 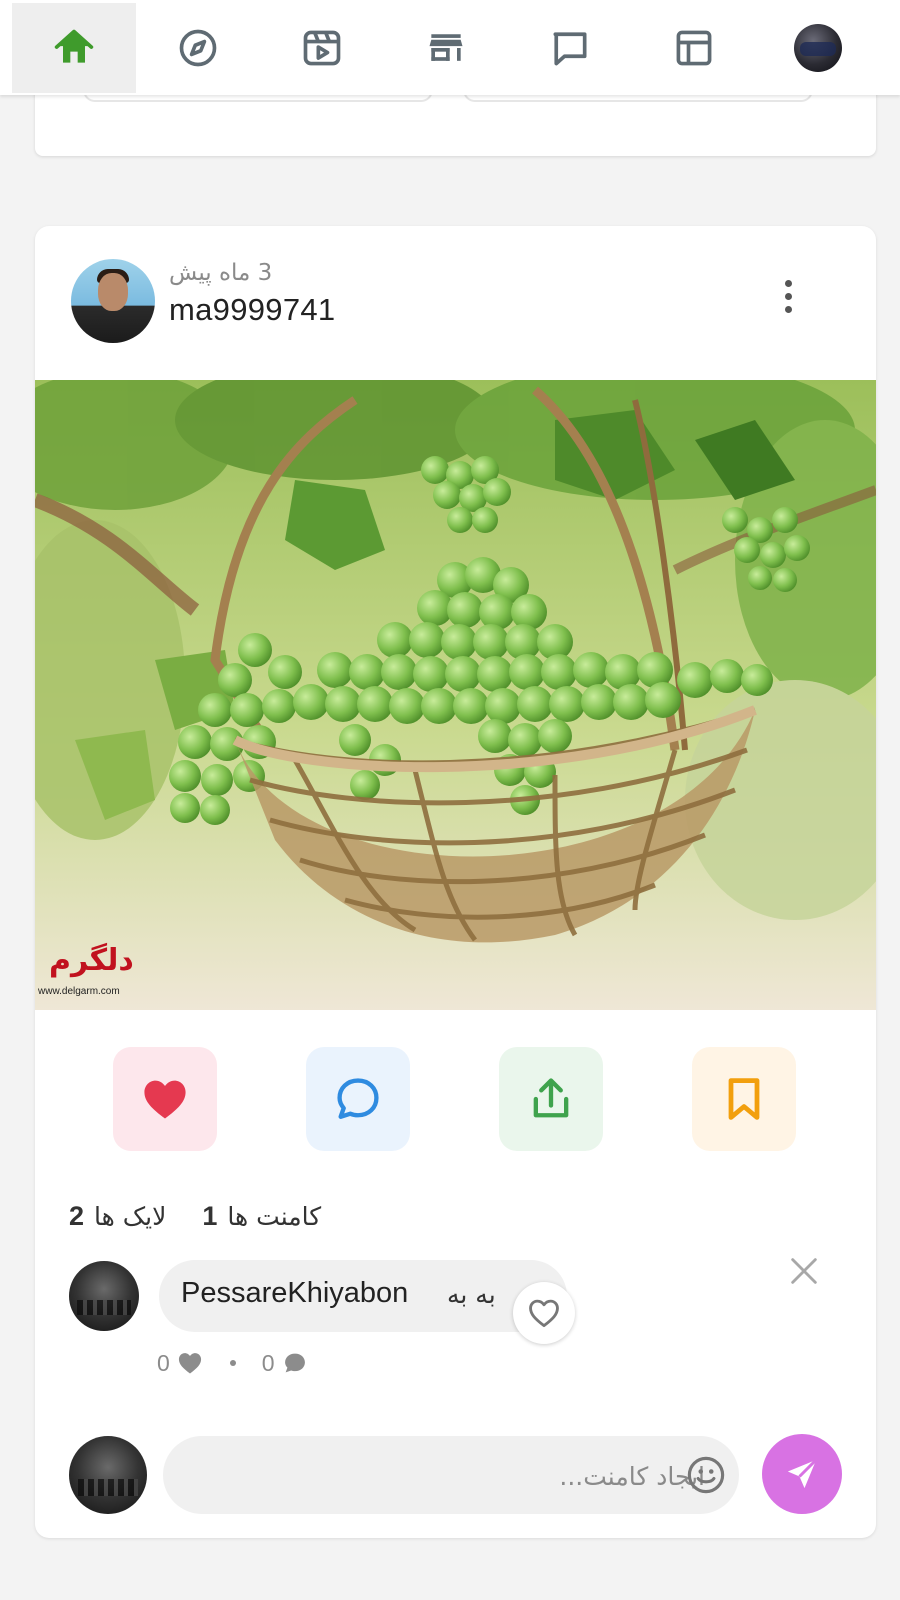 What do you see at coordinates (210, 1215) in the screenshot?
I see `comments-count: 1` at bounding box center [210, 1215].